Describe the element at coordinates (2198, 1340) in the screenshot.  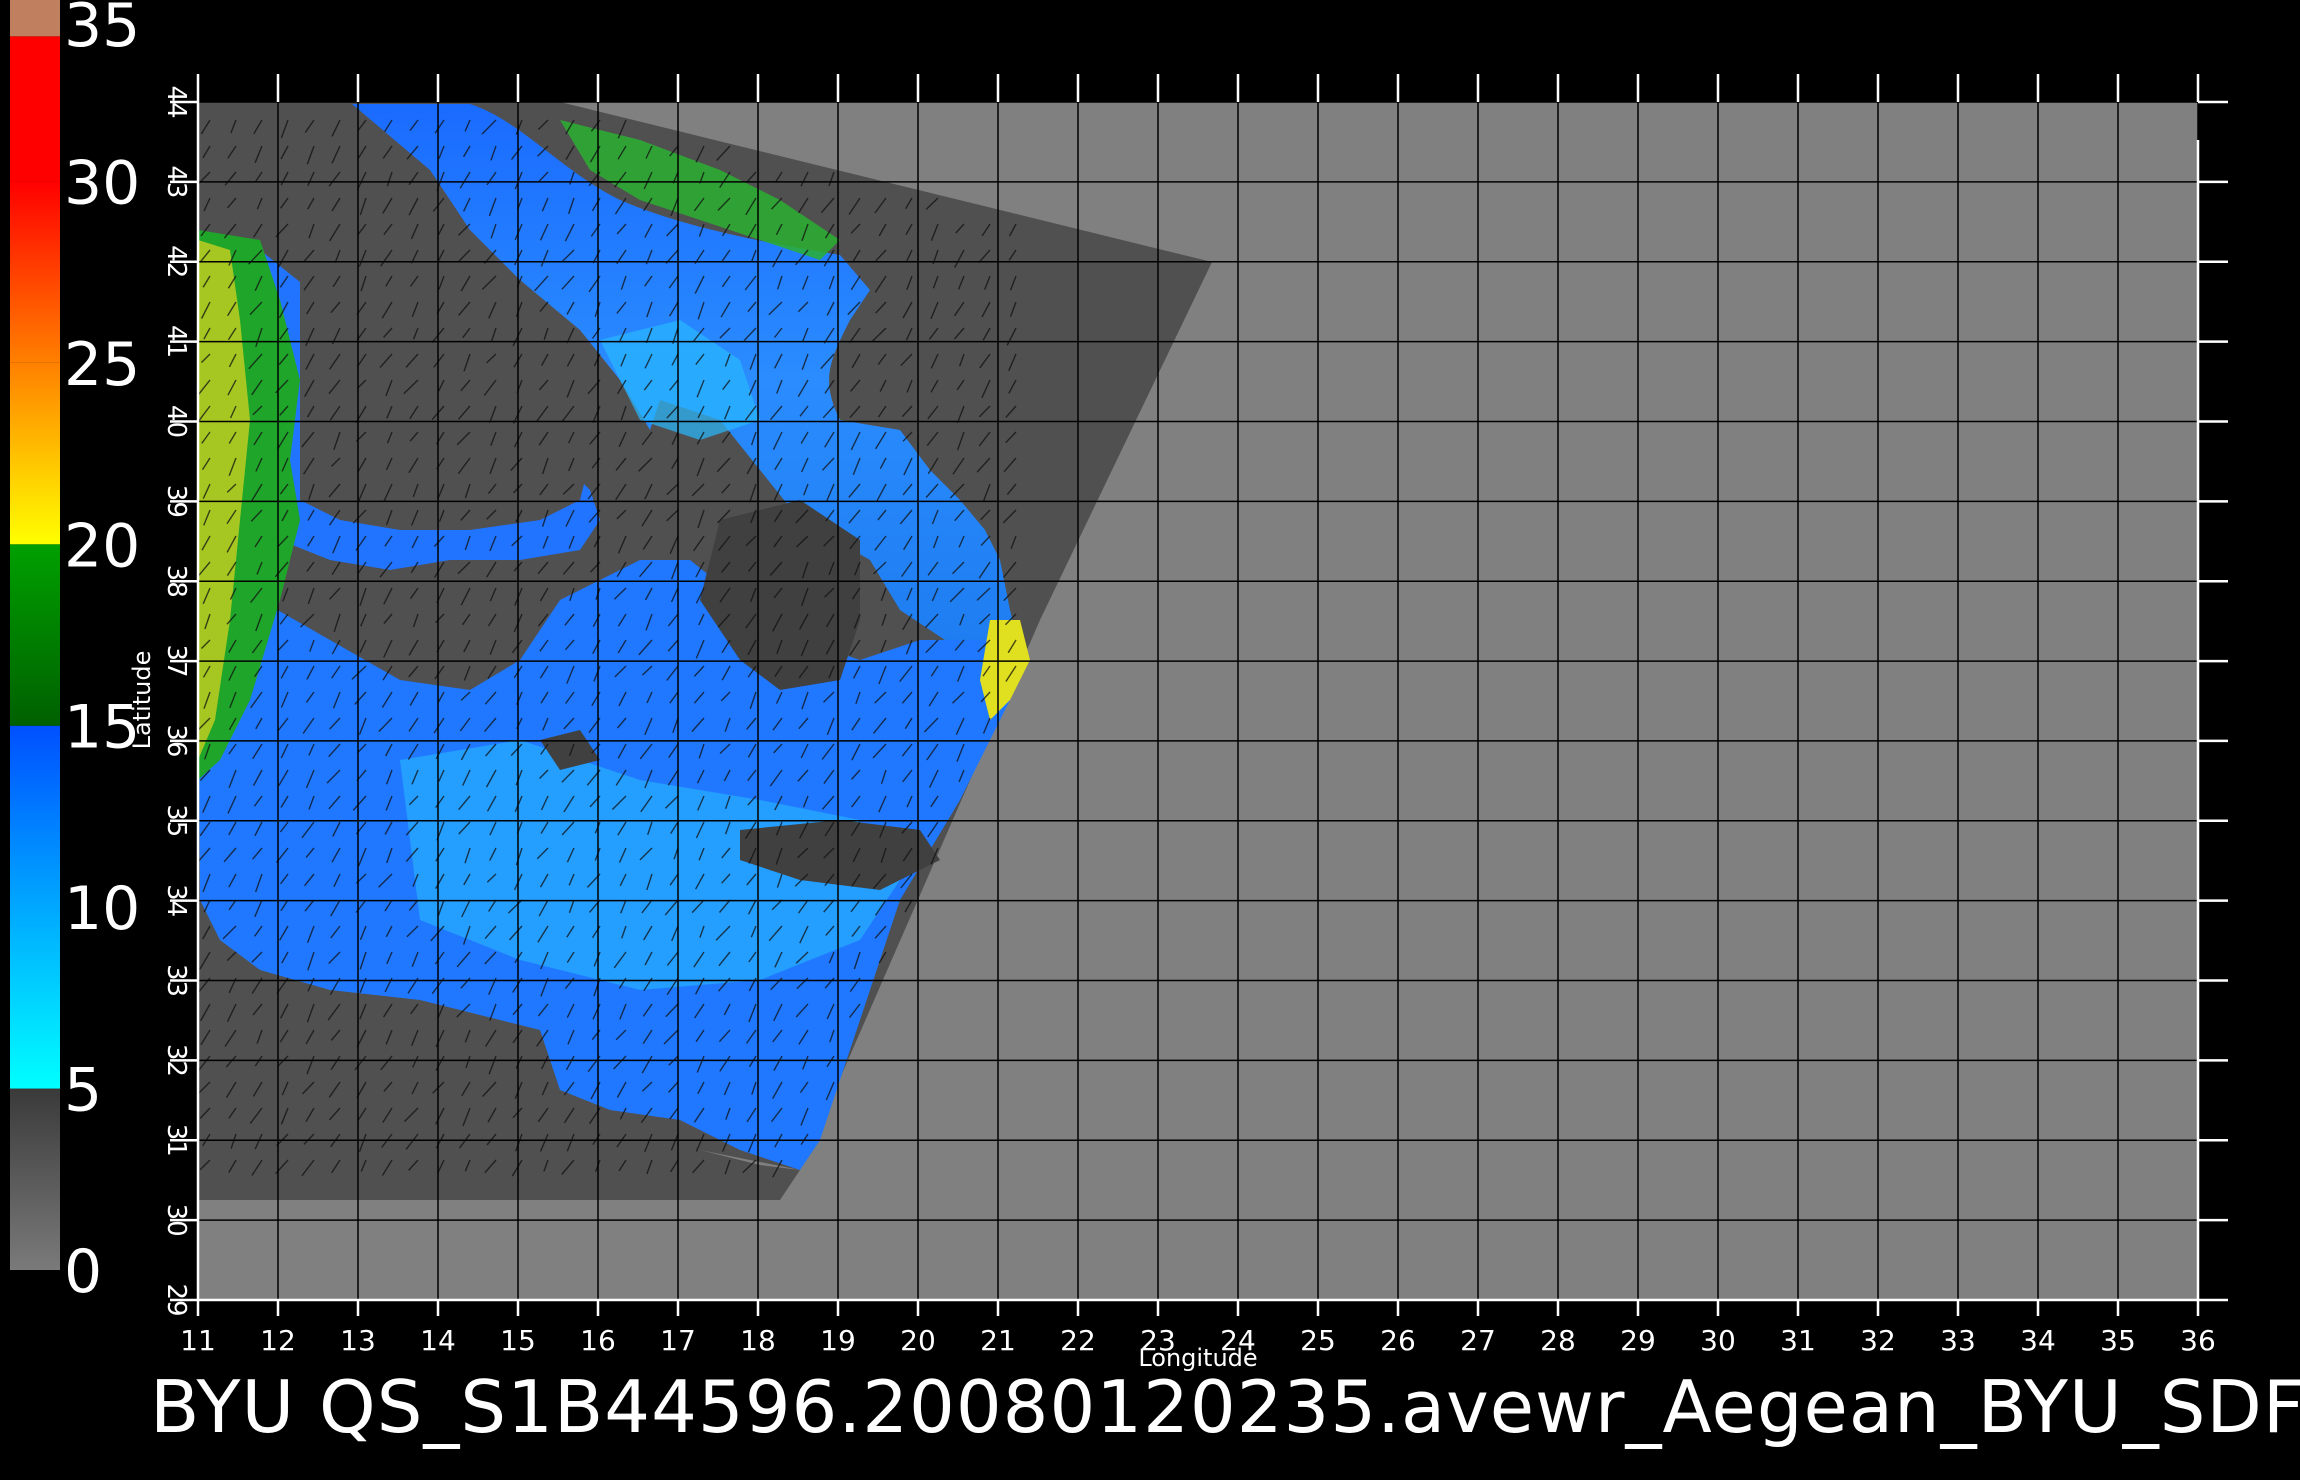
I see `lon-tick-label-36: 36` at that location.